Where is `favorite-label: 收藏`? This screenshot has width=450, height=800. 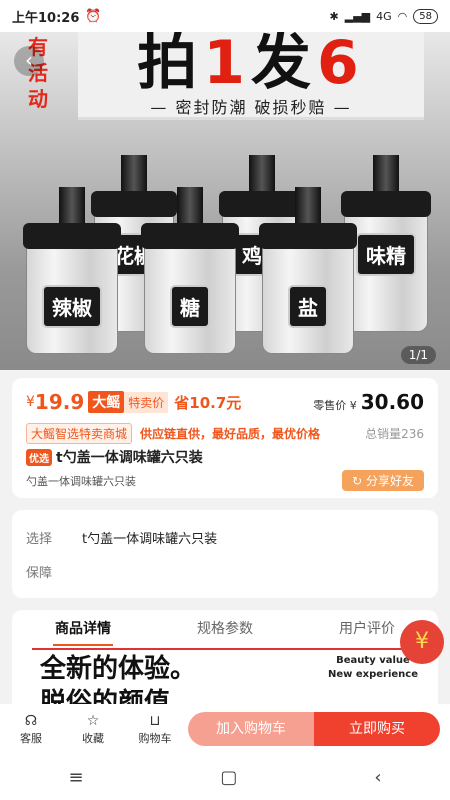
favorite-label: 收藏 is located at coordinates (93, 738).